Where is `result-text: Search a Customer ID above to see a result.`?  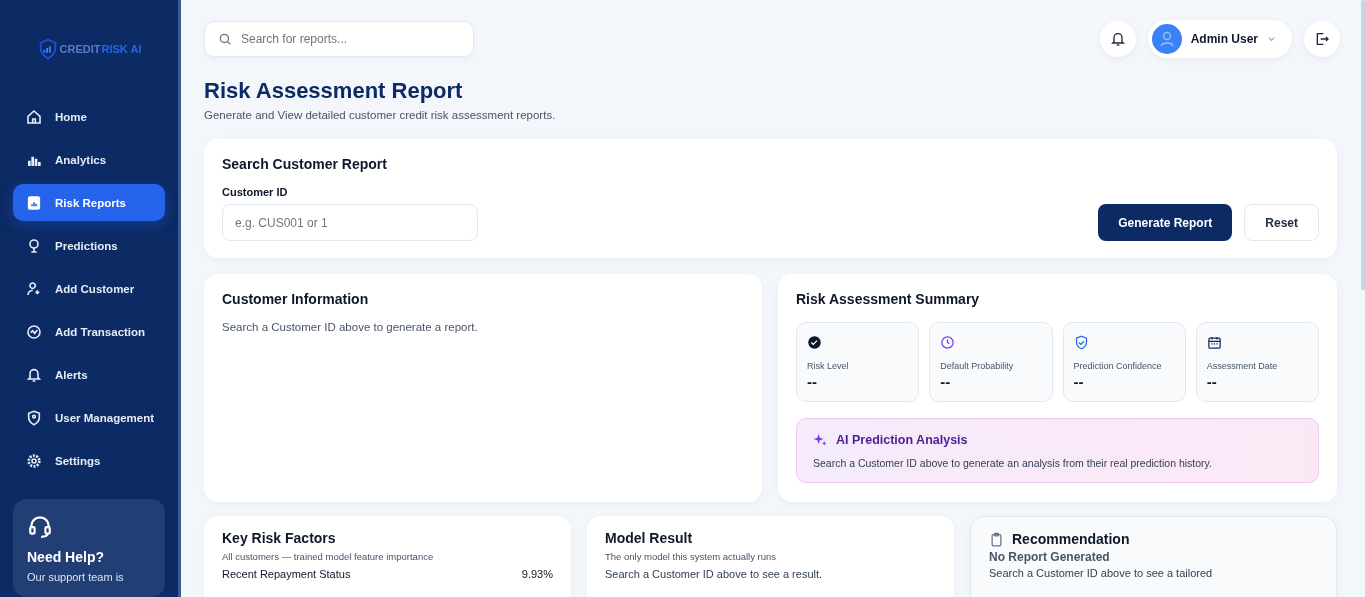
result-text: Search a Customer ID above to see a result. is located at coordinates (714, 574).